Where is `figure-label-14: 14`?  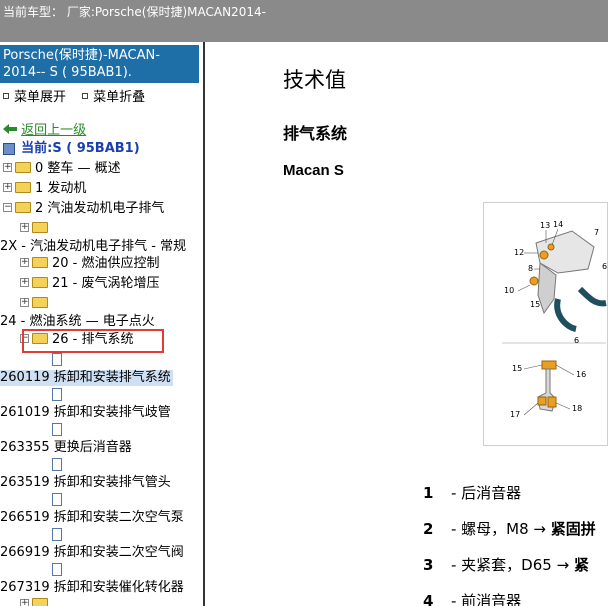
figure-label-14: 14 is located at coordinates (558, 224).